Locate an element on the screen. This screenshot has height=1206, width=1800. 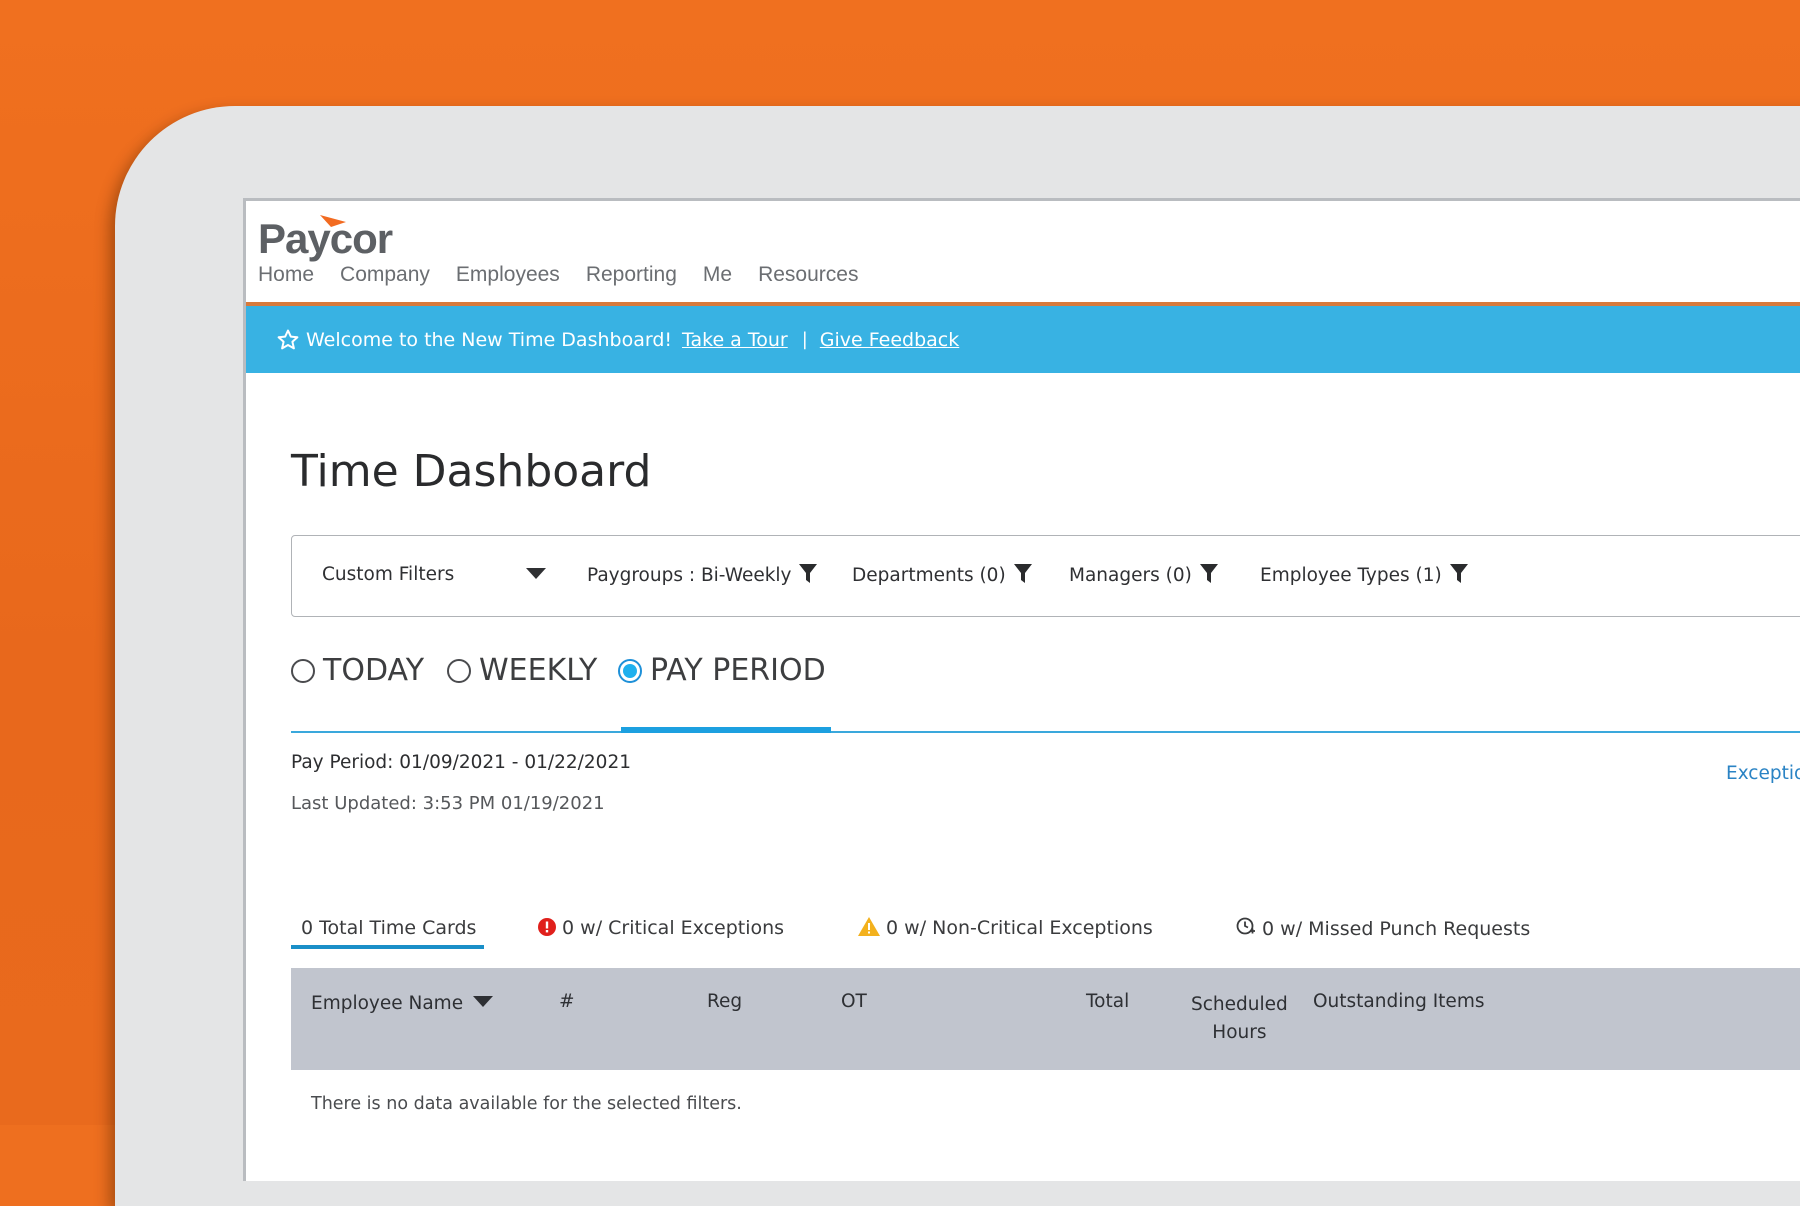
stat-total-label: 0 Total Time Cards is located at coordinates (389, 928).